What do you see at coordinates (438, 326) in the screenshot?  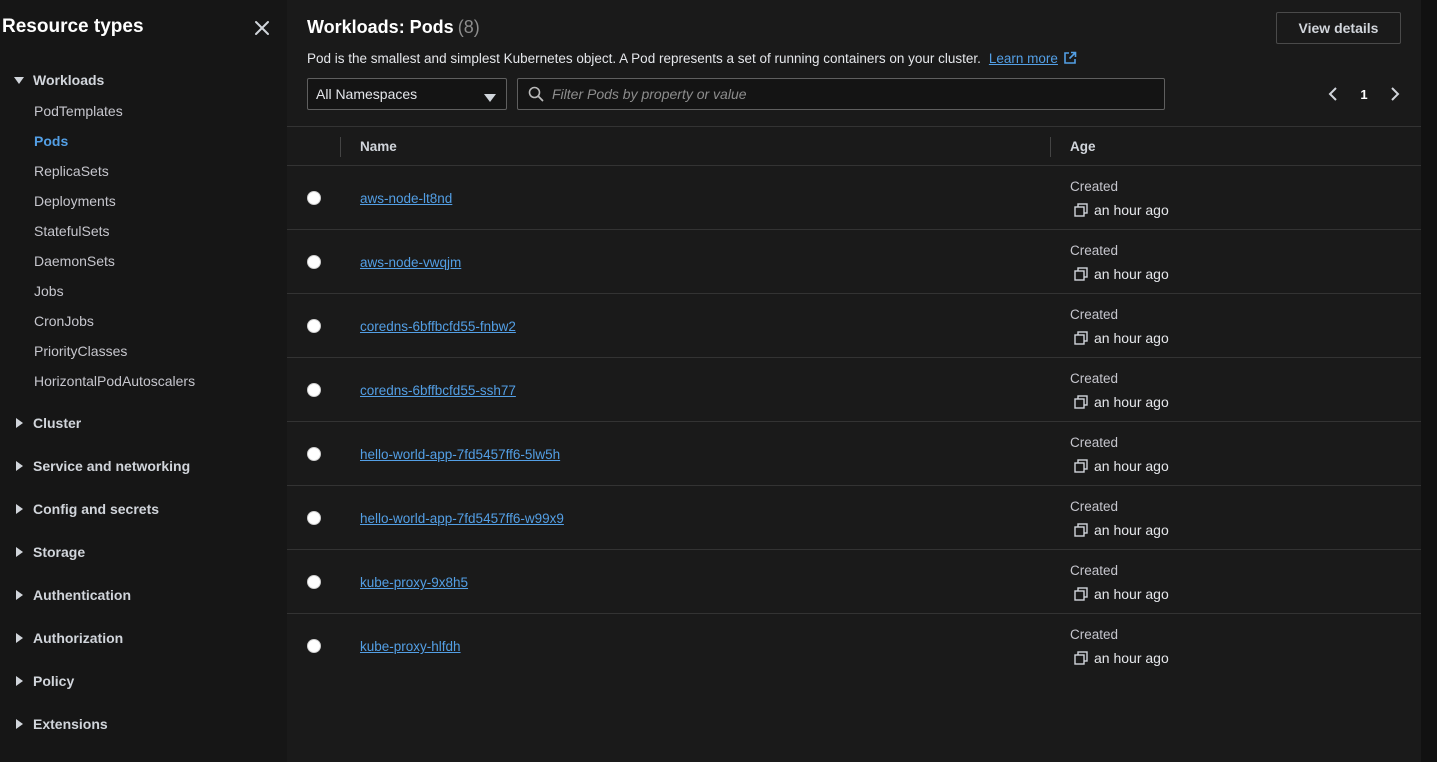 I see `pod-name-link: coredns-6bffbcfd55-fnbw2` at bounding box center [438, 326].